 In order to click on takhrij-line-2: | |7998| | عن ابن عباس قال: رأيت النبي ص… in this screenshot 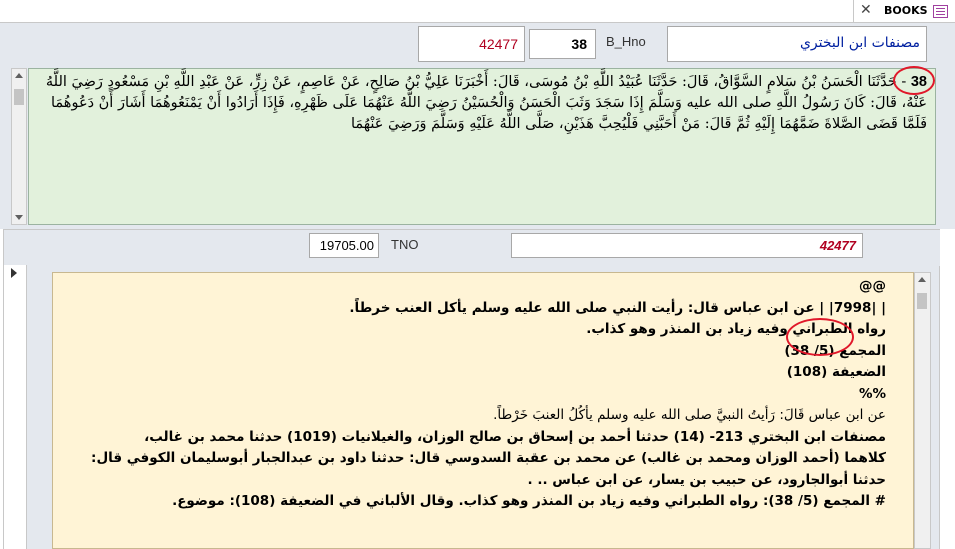, I will do `click(617, 307)`.